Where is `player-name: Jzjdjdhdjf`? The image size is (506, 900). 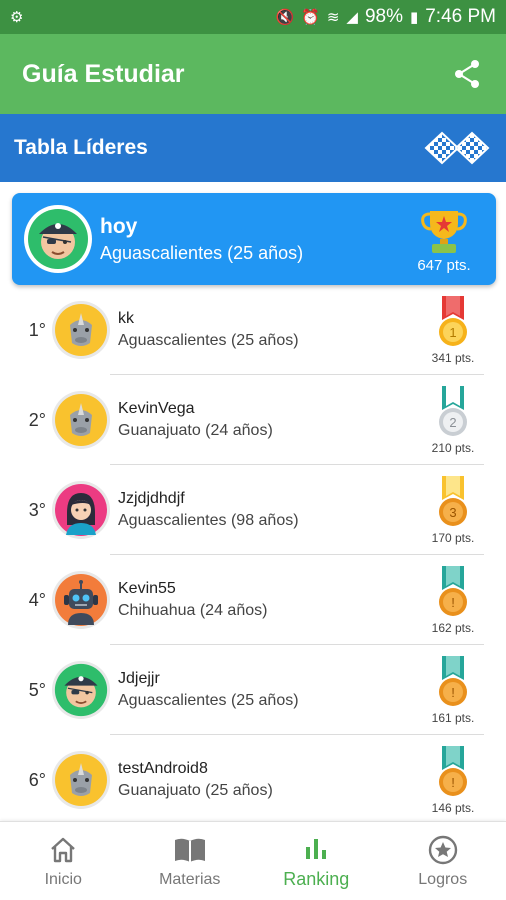
player-name: Jzjdjdhdjf is located at coordinates (151, 498).